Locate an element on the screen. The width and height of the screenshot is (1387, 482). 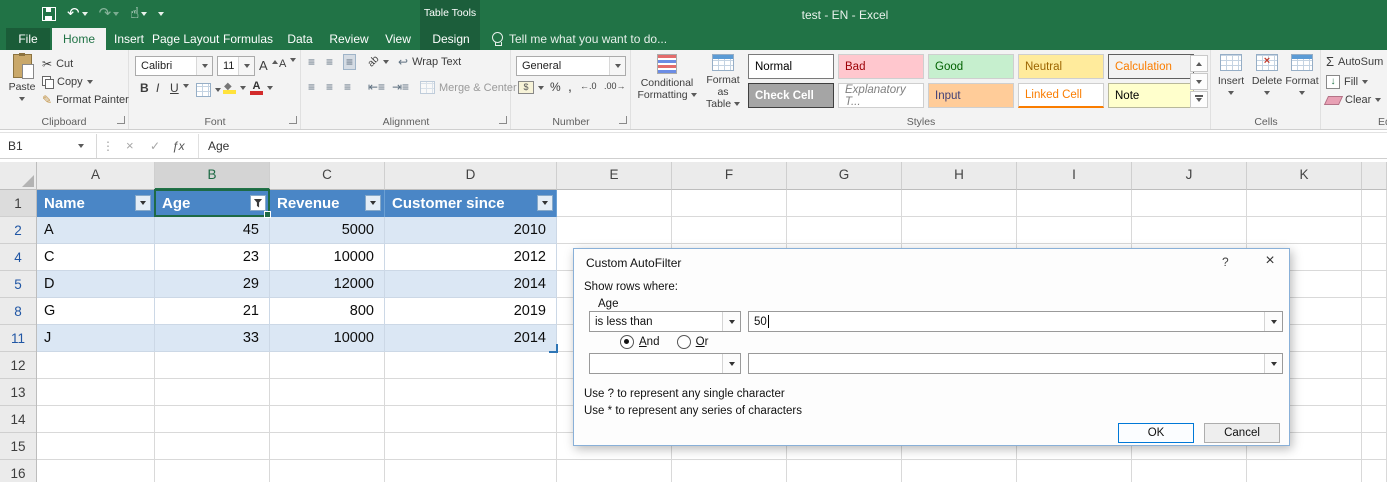
table-header-text: Customer since is located at coordinates (448, 203).